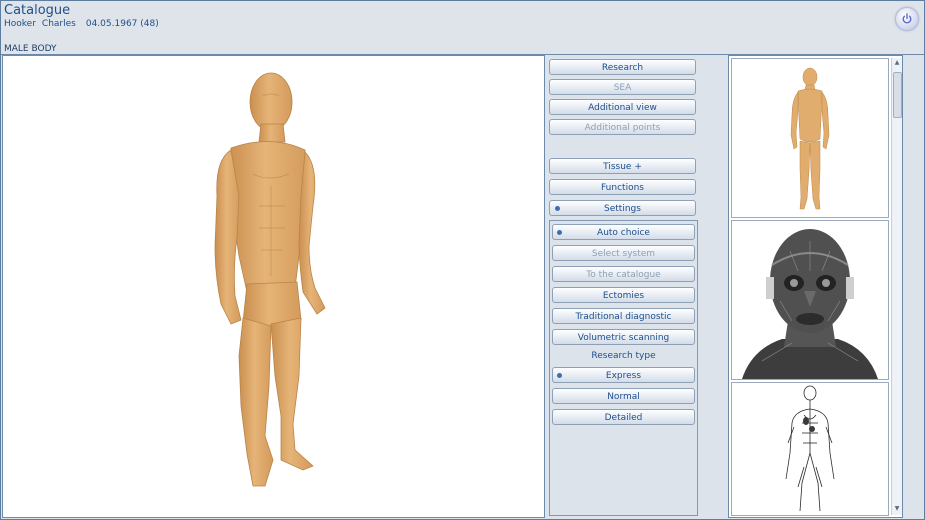  Describe the element at coordinates (623, 417) in the screenshot. I see `detailed-button: Detailed` at that location.